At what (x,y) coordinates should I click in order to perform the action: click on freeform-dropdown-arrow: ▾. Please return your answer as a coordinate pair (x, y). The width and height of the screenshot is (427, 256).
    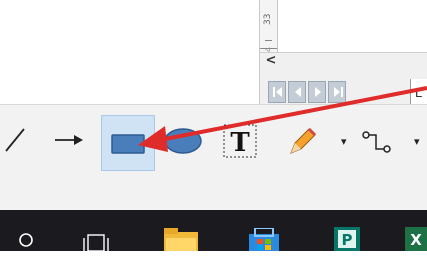
    Looking at the image, I should click on (344, 141).